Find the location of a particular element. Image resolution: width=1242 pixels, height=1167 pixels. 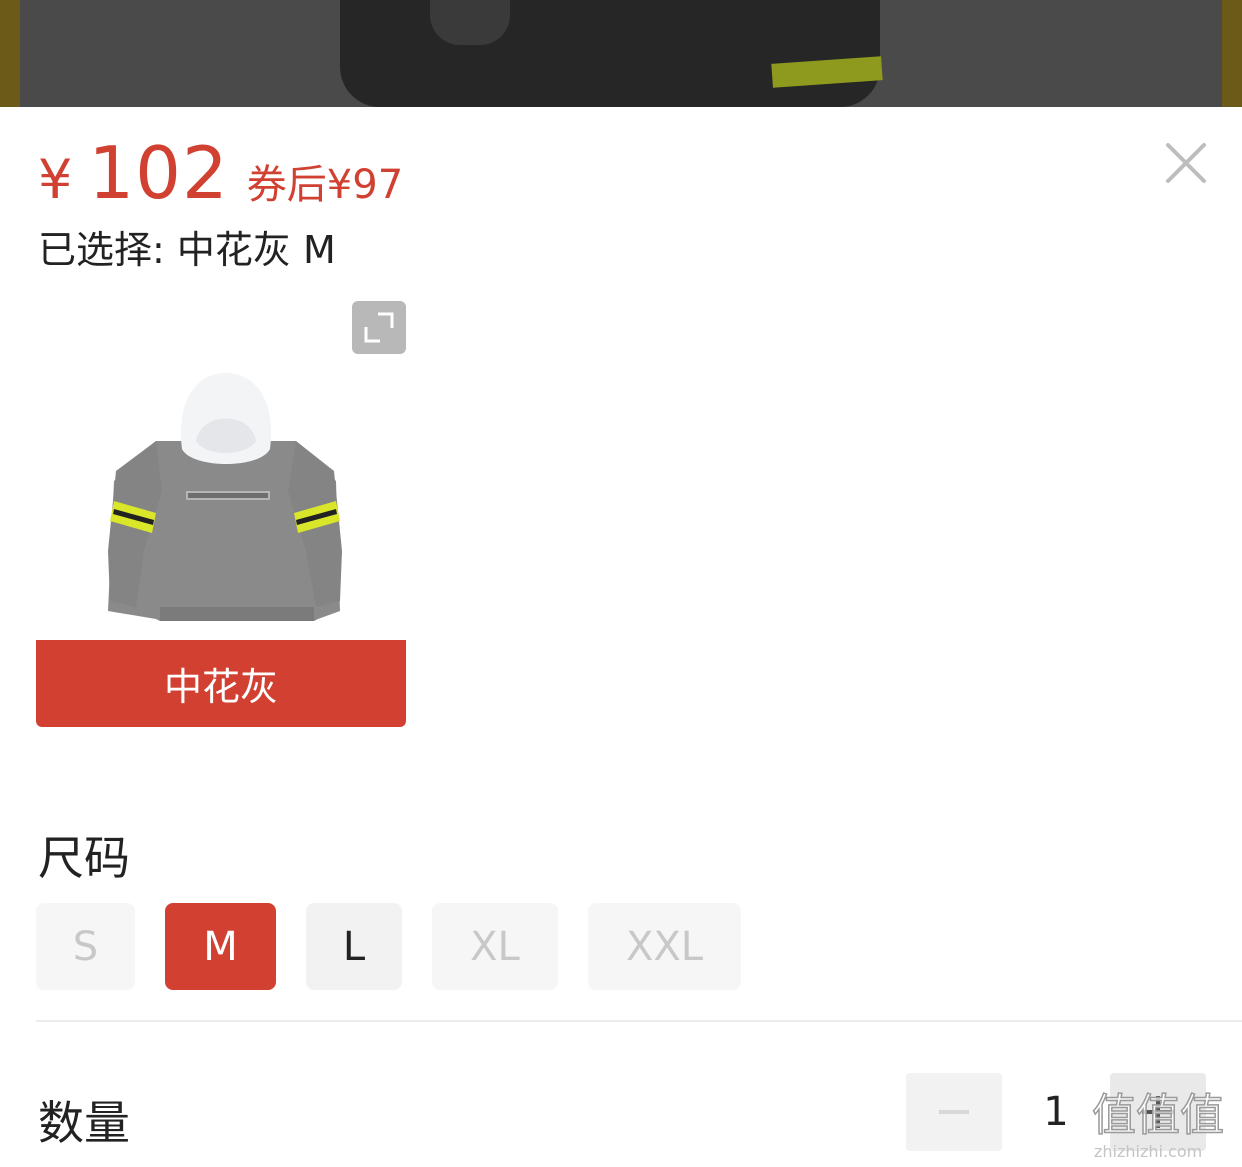

backdrop-product-photo is located at coordinates (621, 53).